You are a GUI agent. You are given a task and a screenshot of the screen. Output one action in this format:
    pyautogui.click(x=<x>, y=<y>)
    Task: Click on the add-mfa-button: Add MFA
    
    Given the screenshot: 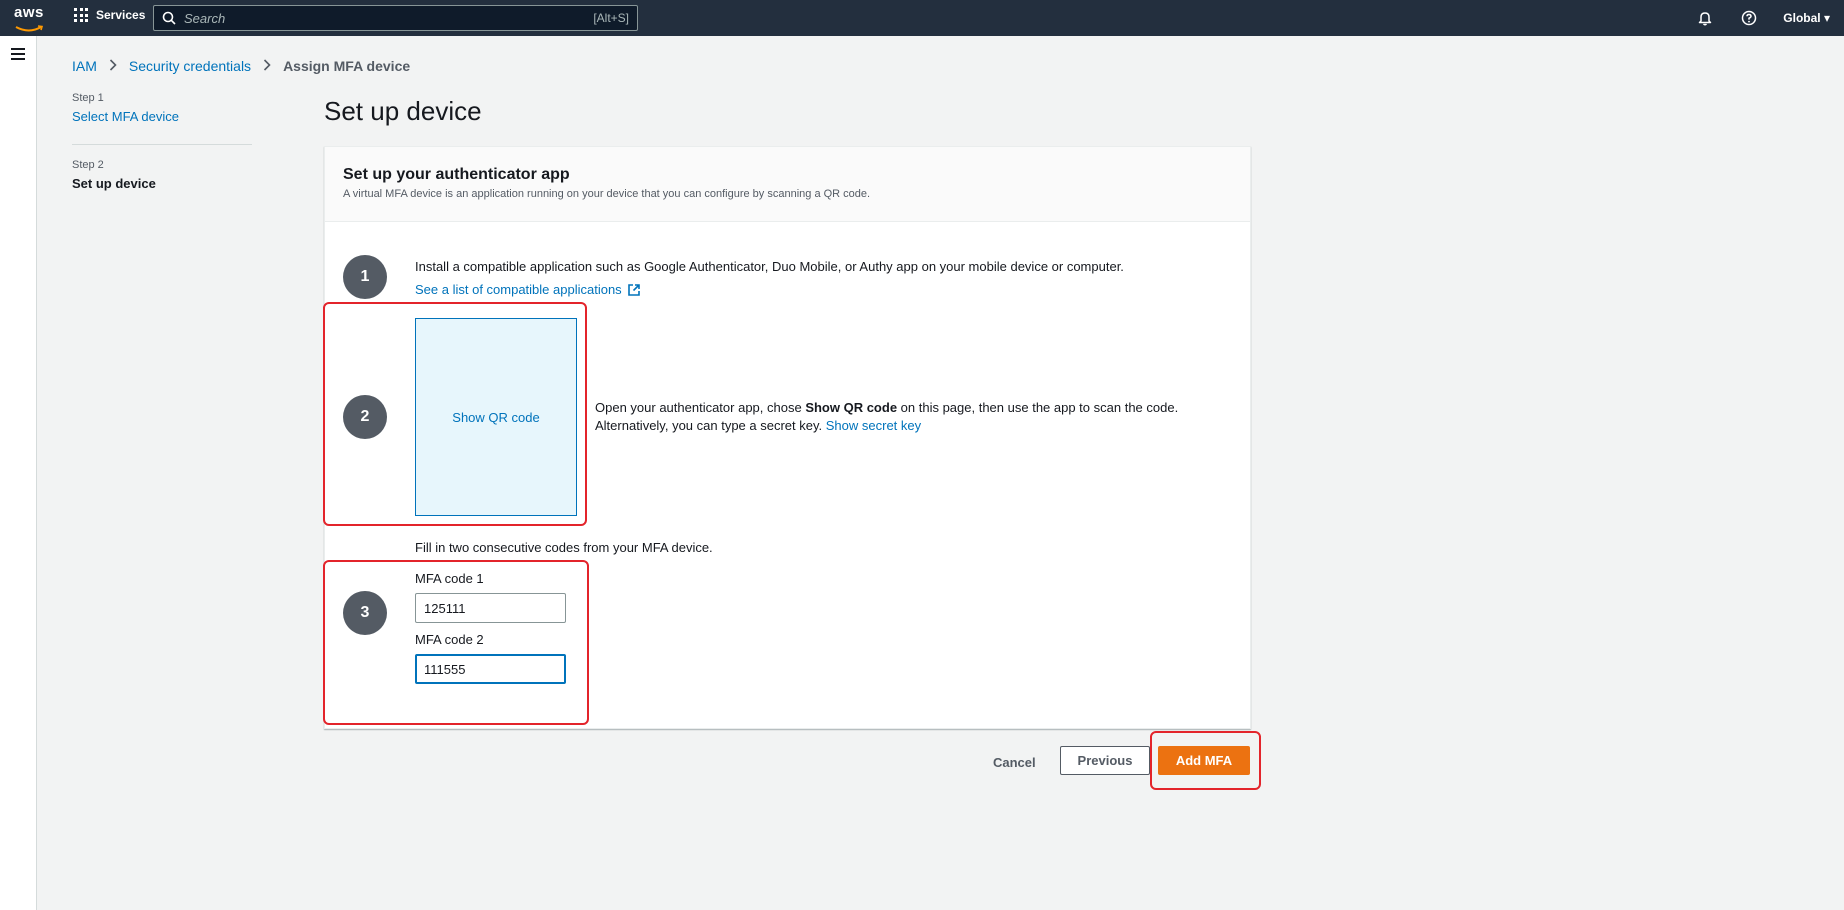 What is the action you would take?
    pyautogui.click(x=1204, y=760)
    